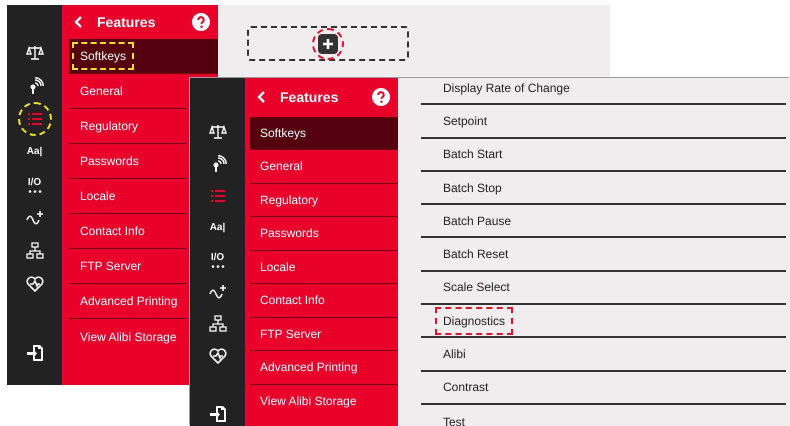 This screenshot has height=426, width=790. I want to click on softkey-option: Contrast, so click(603, 388).